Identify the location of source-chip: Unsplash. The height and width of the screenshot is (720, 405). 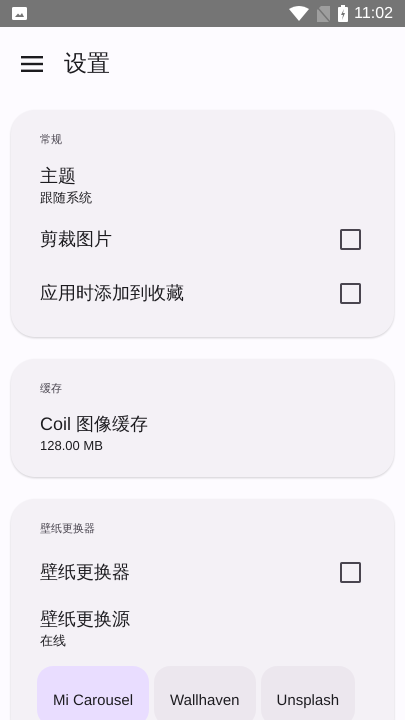
(308, 693).